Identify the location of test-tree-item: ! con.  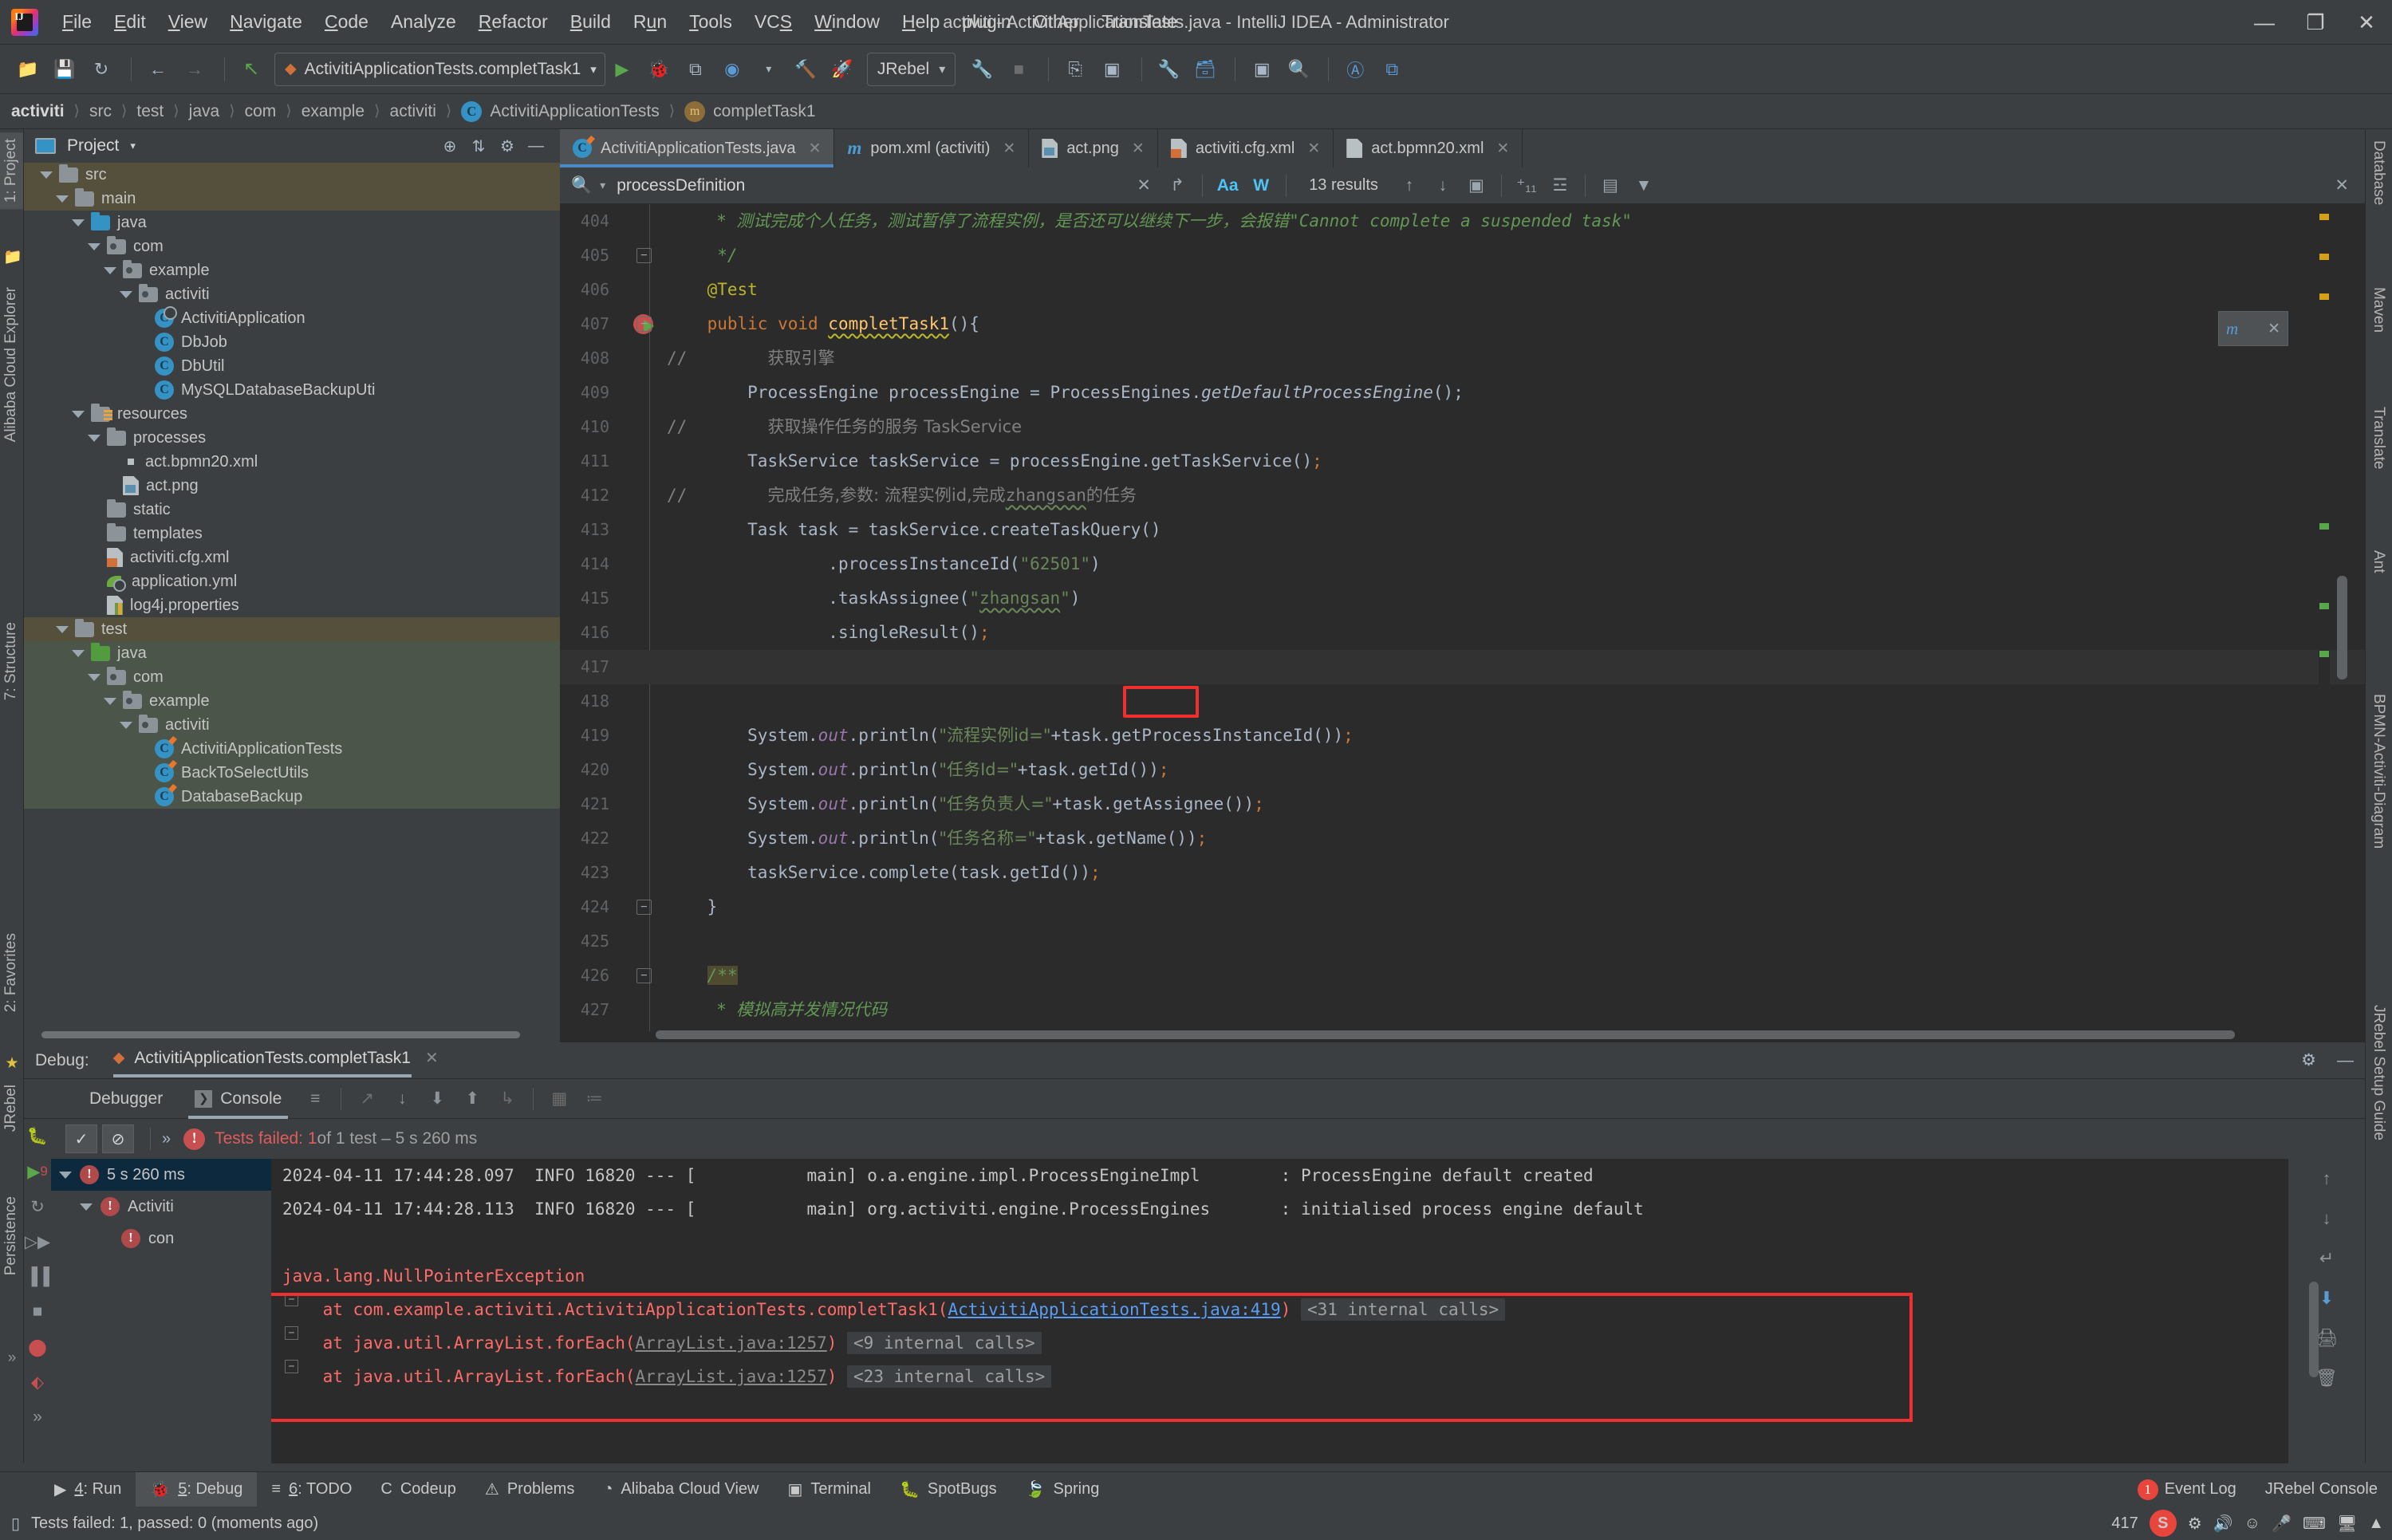
(161, 1238).